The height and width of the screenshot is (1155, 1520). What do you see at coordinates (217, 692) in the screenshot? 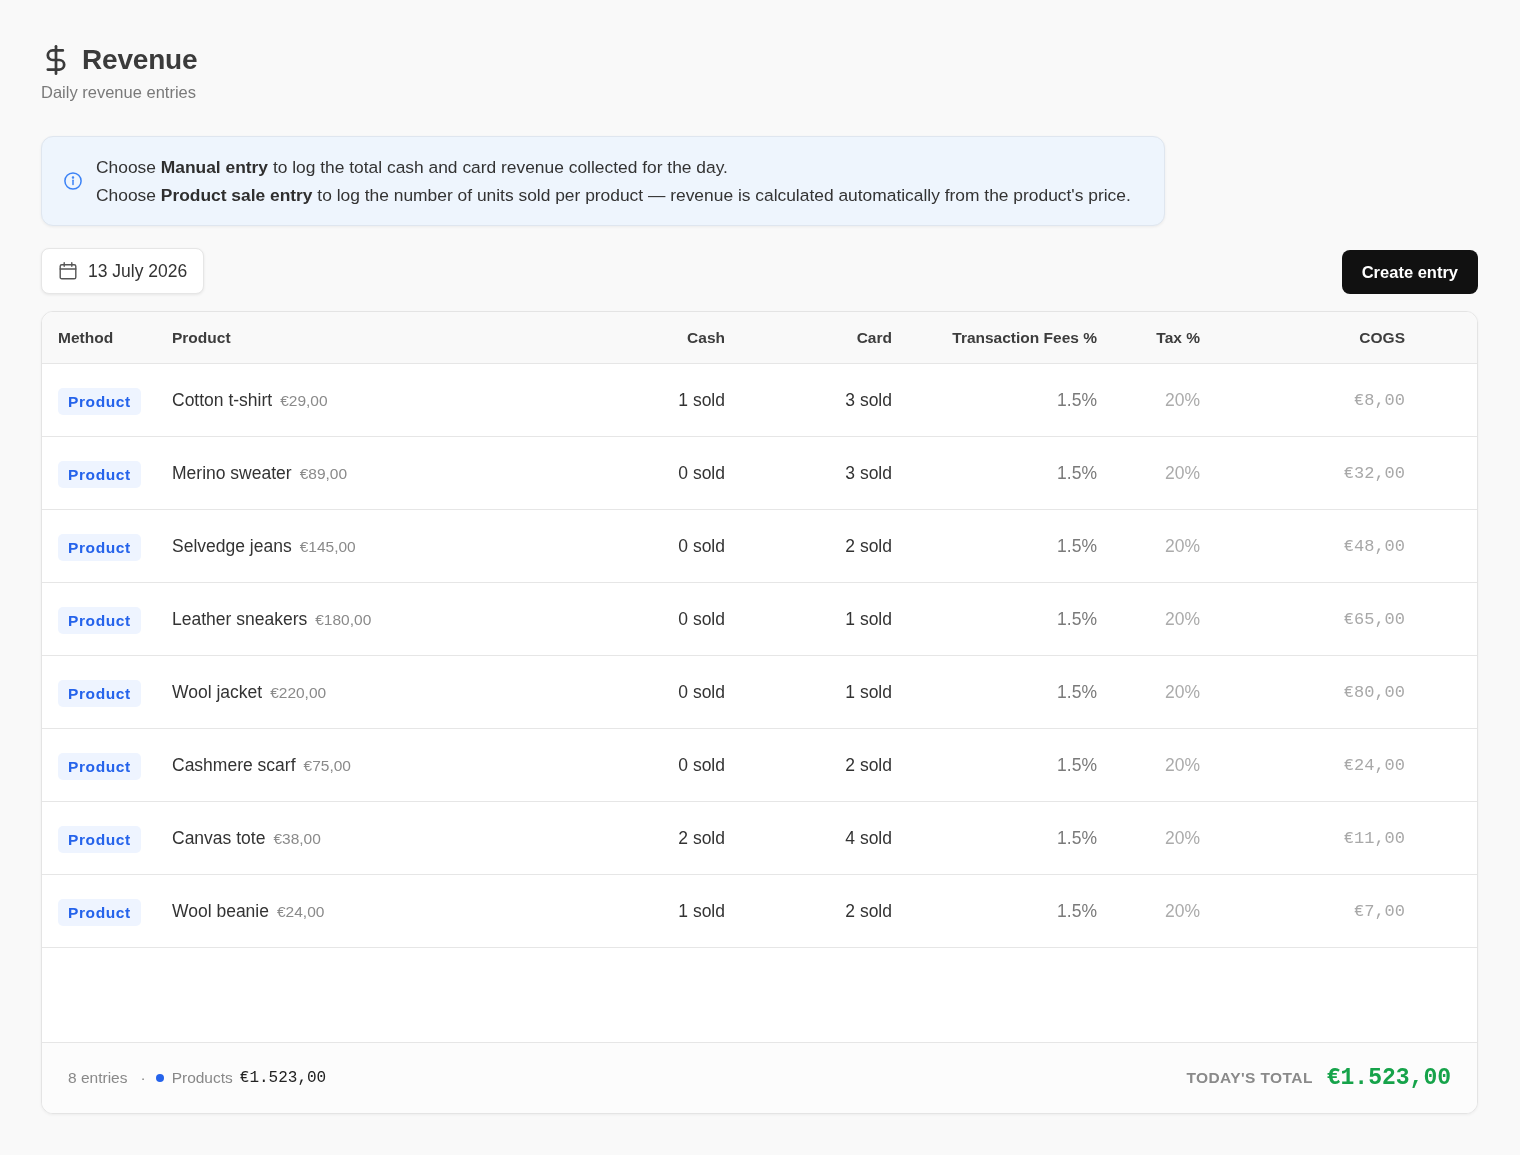
I see `product-name: Wool jacket` at bounding box center [217, 692].